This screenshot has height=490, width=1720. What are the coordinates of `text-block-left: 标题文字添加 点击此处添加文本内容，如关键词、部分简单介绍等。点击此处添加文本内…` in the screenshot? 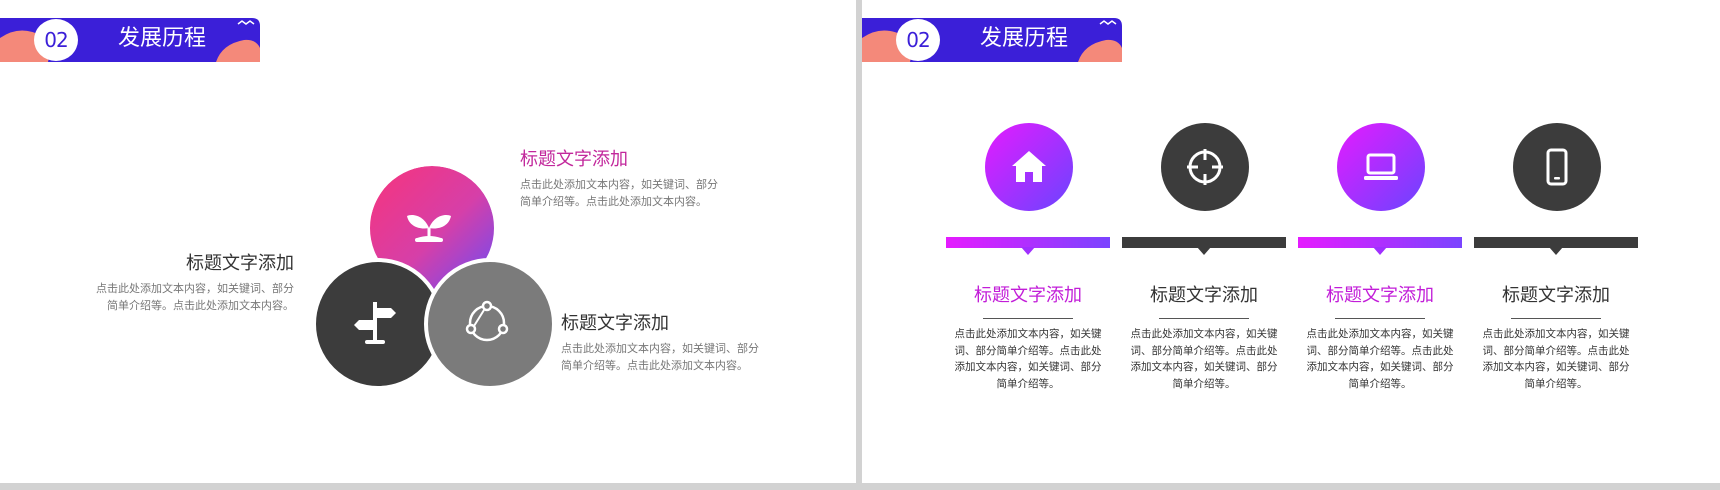 It's located at (191, 283).